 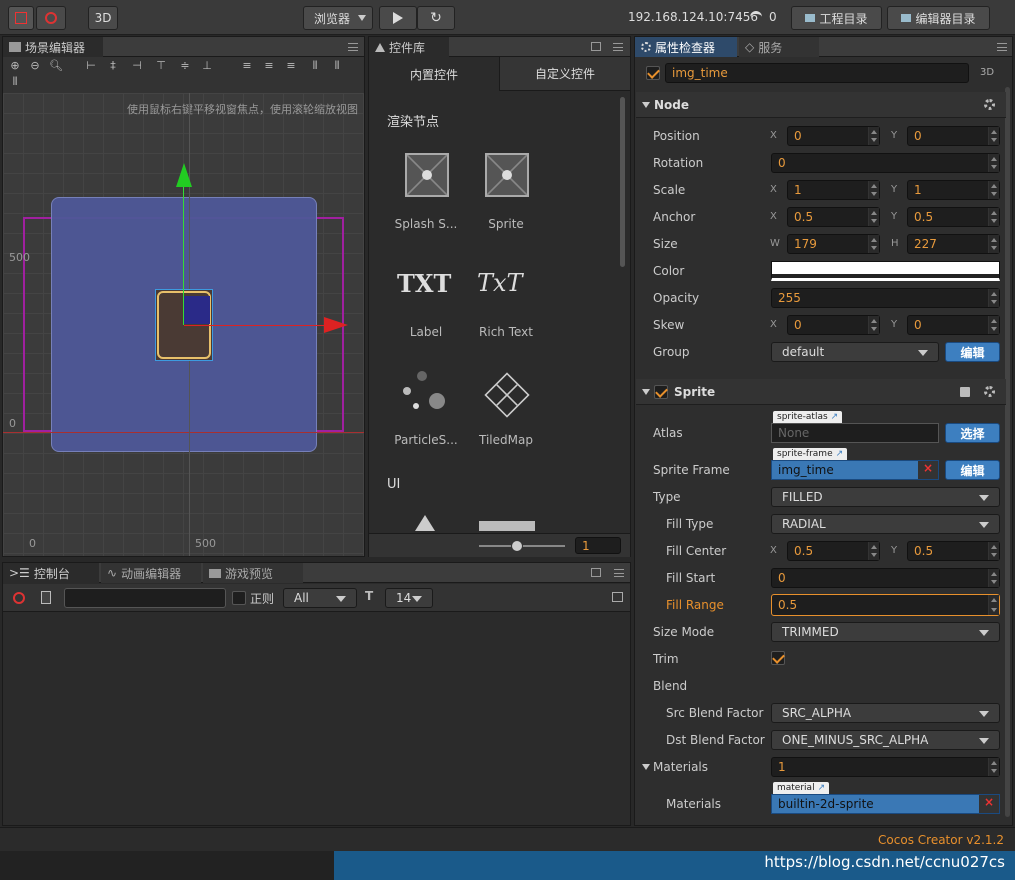 I want to click on edit-group-button: 编辑, so click(x=972, y=352).